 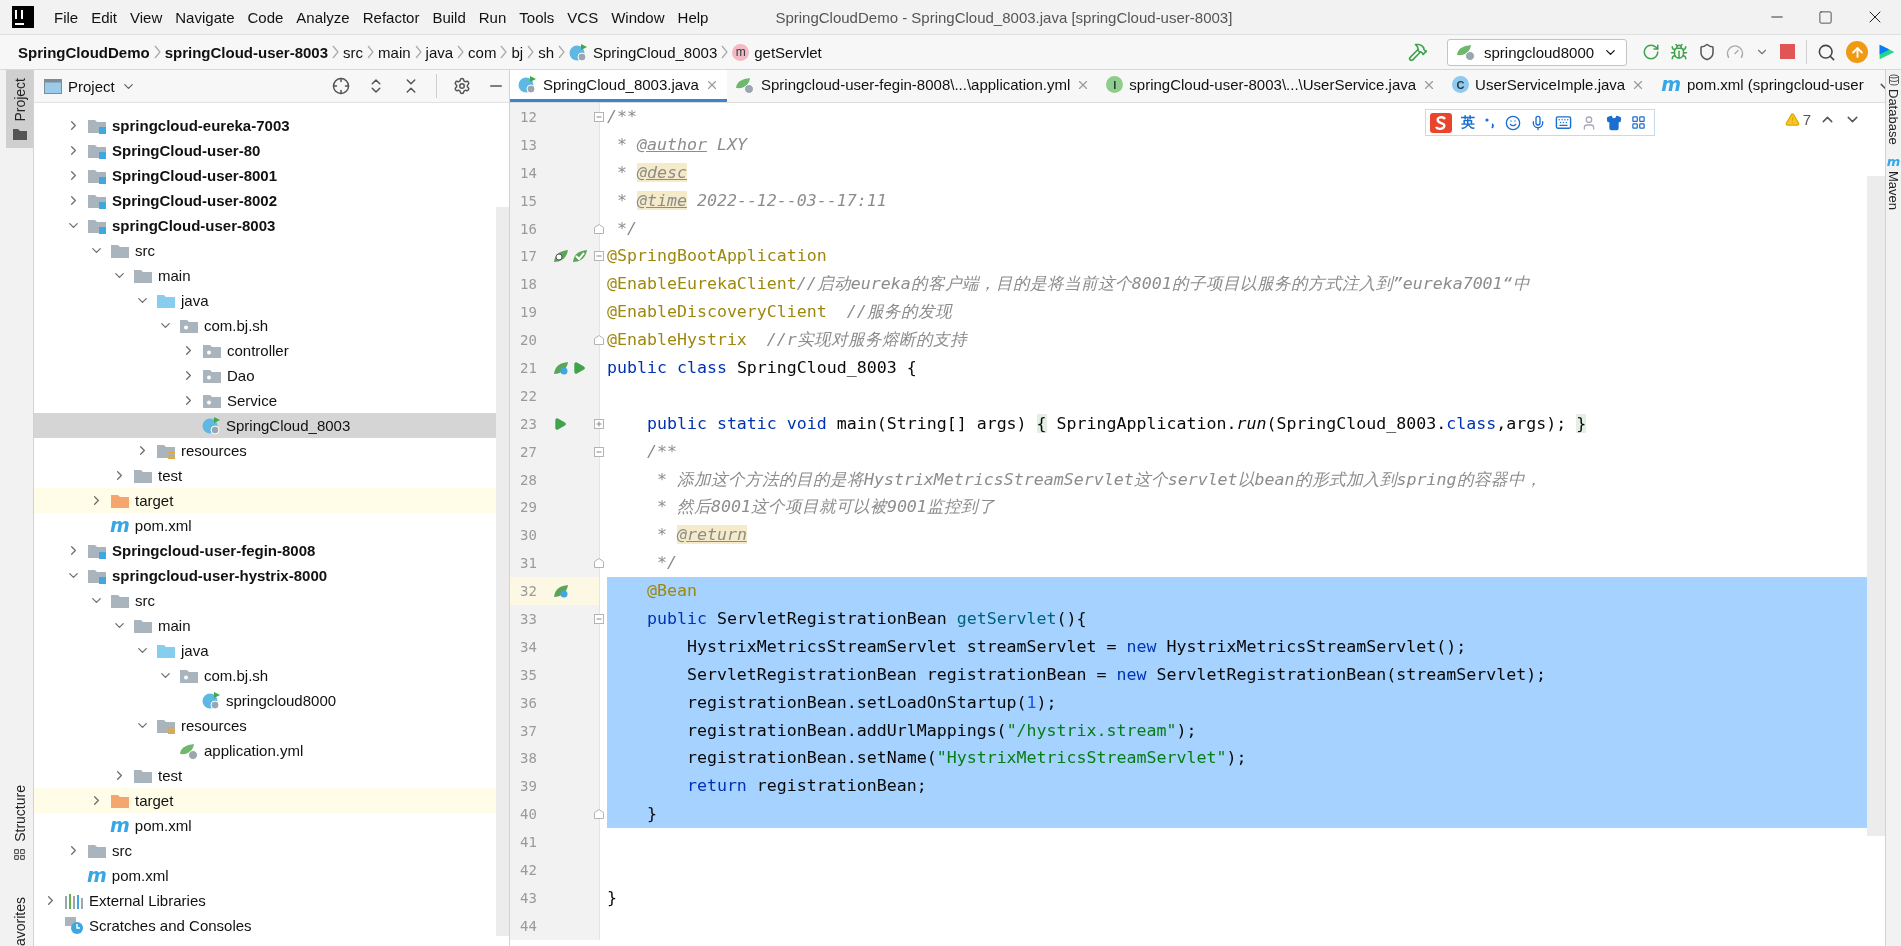 I want to click on breadcrumb: getServlet, so click(x=788, y=52).